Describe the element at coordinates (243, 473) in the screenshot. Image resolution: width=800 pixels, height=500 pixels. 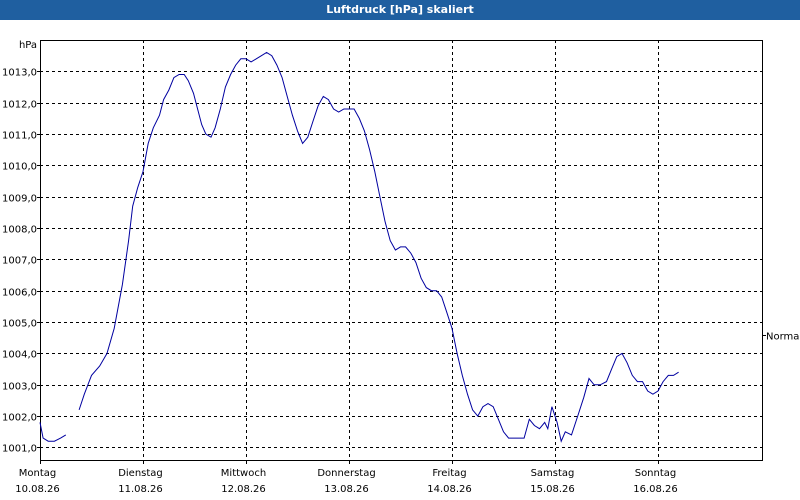
I see `x-tick-day-label: Mittwoch` at that location.